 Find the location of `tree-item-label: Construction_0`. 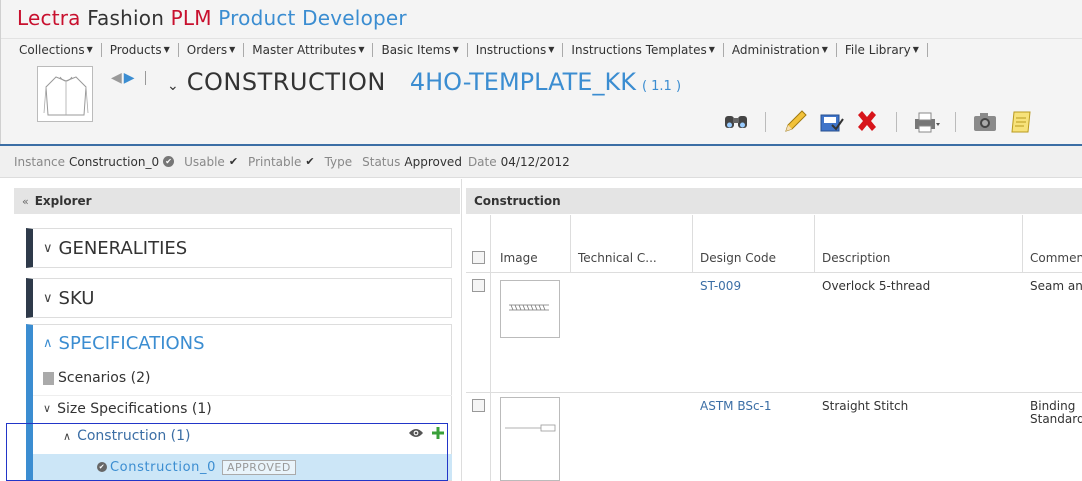

tree-item-label: Construction_0 is located at coordinates (163, 467).